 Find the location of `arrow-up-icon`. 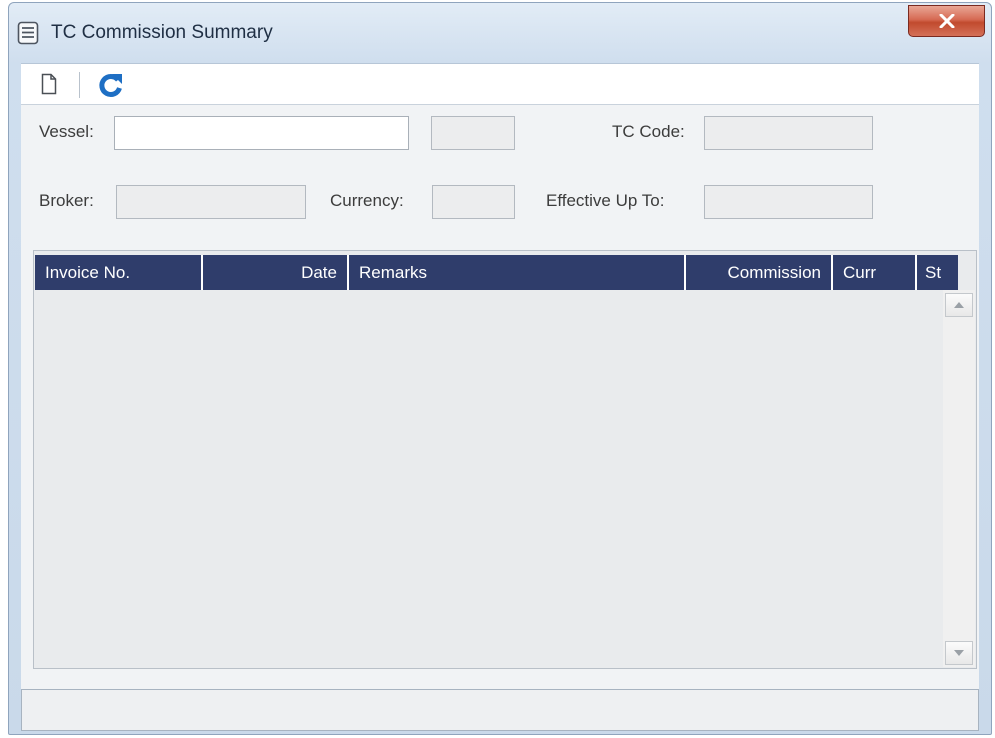

arrow-up-icon is located at coordinates (959, 305).